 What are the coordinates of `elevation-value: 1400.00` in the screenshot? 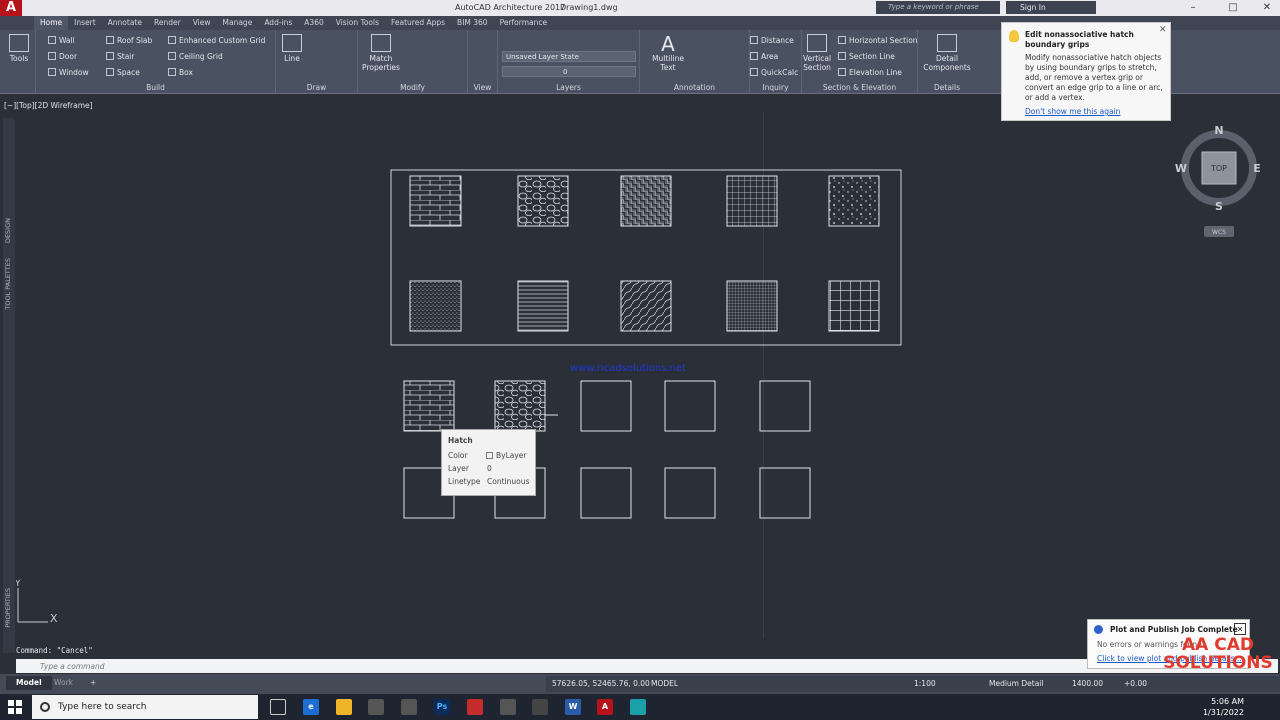 It's located at (1087, 683).